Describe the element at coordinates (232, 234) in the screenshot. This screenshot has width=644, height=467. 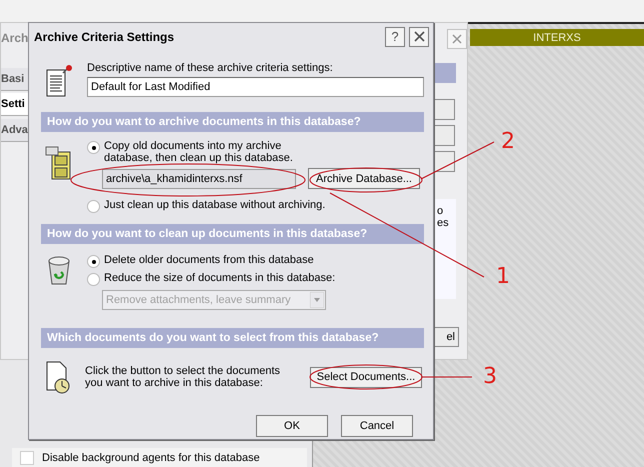
I see `section-heading: How do you want to clean up documents in this database?` at that location.